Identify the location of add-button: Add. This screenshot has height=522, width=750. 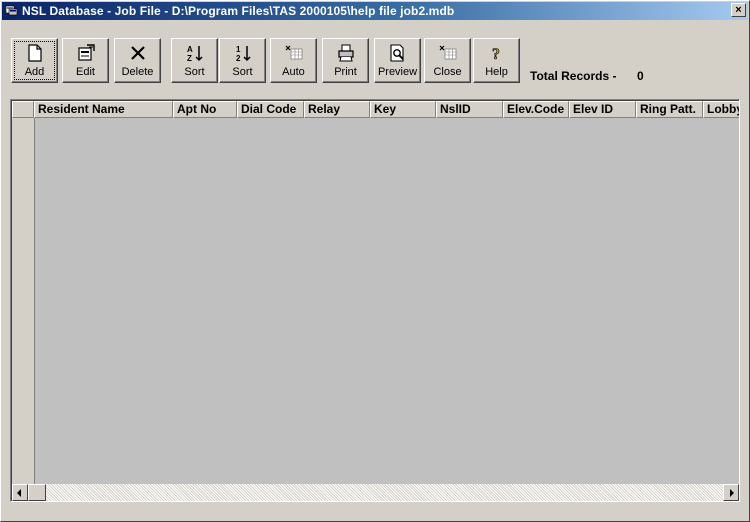
(34, 60).